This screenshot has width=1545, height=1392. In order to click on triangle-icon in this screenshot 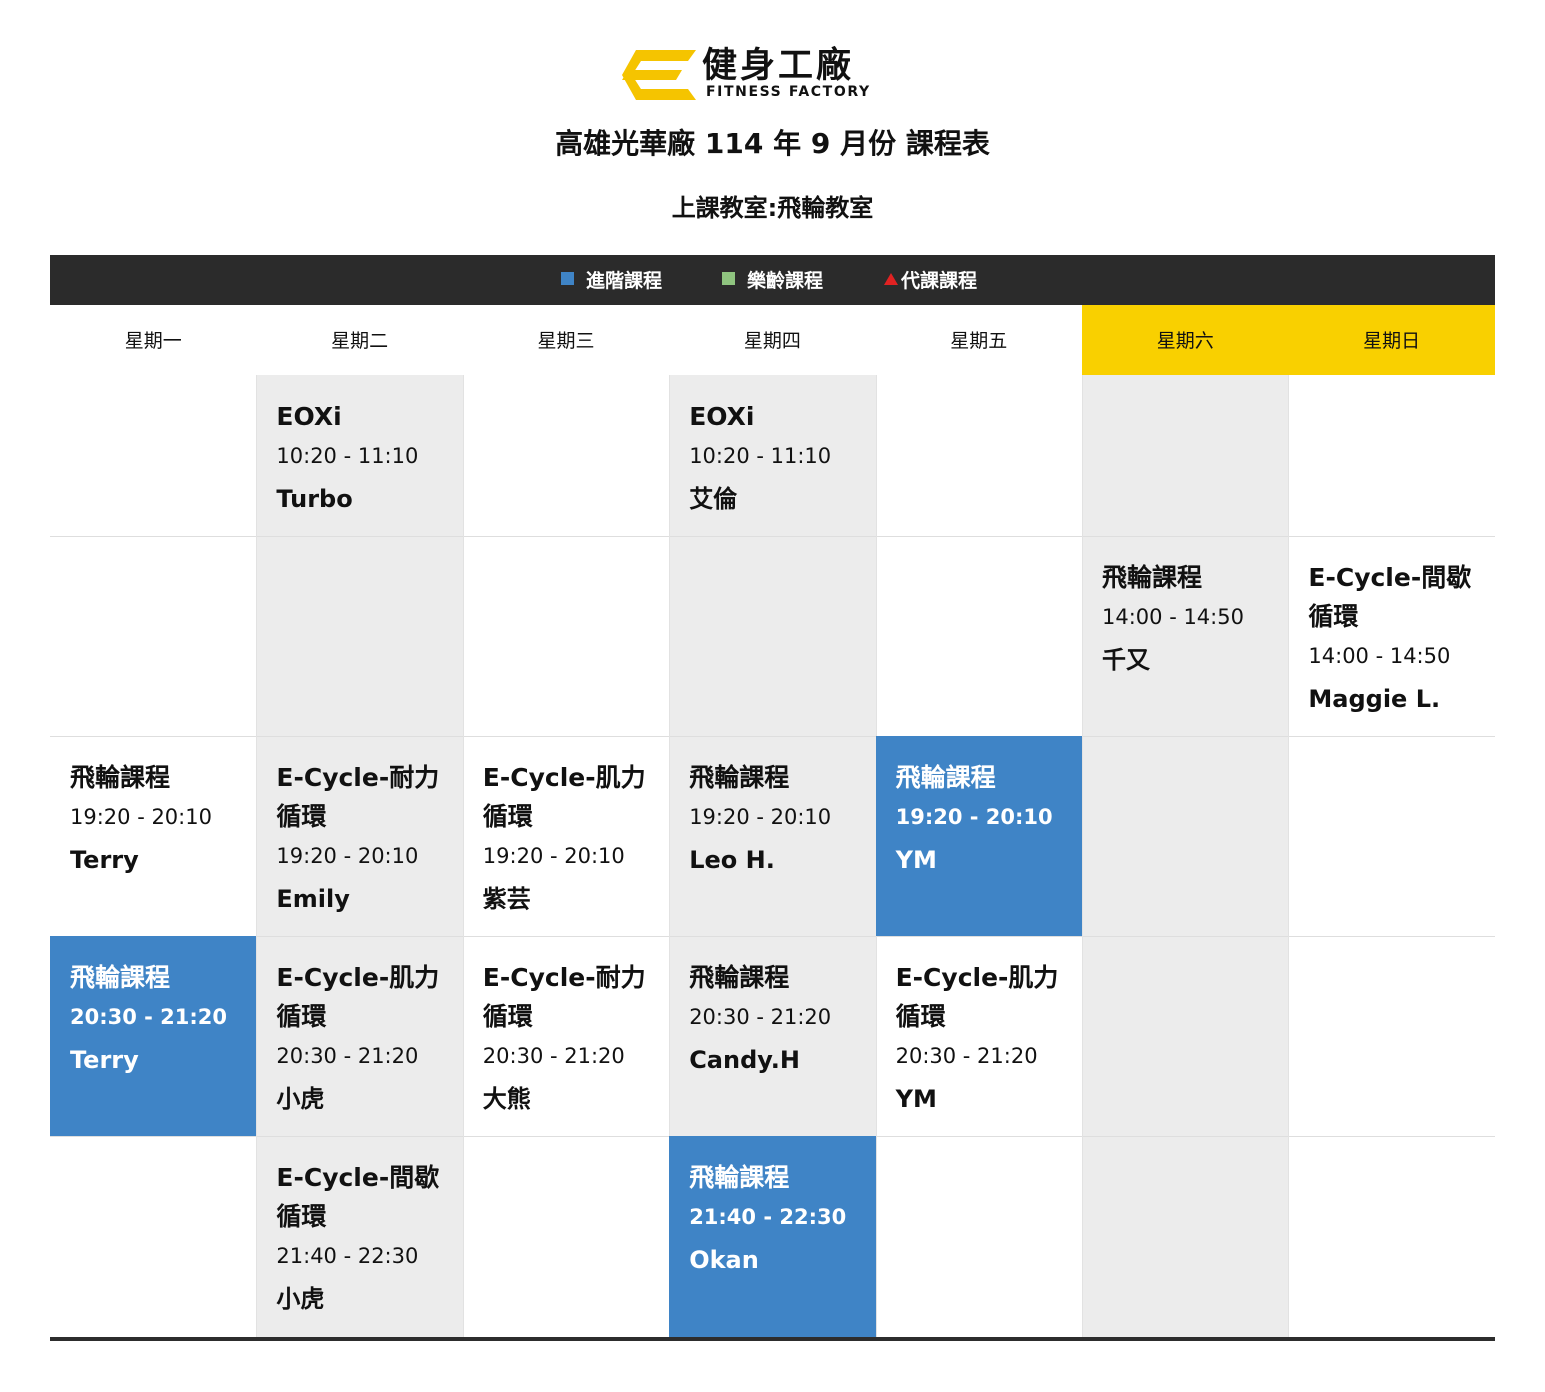, I will do `click(891, 278)`.